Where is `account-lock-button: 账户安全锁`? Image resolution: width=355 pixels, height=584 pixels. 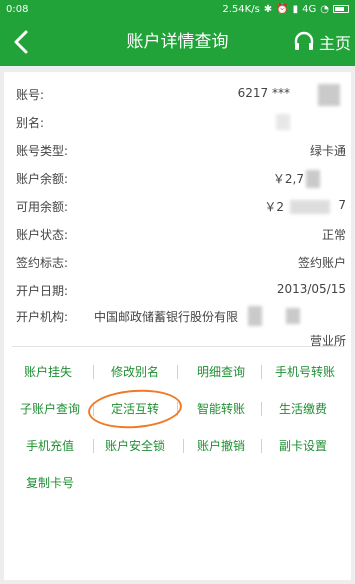
account-lock-button: 账户安全锁 is located at coordinates (135, 446).